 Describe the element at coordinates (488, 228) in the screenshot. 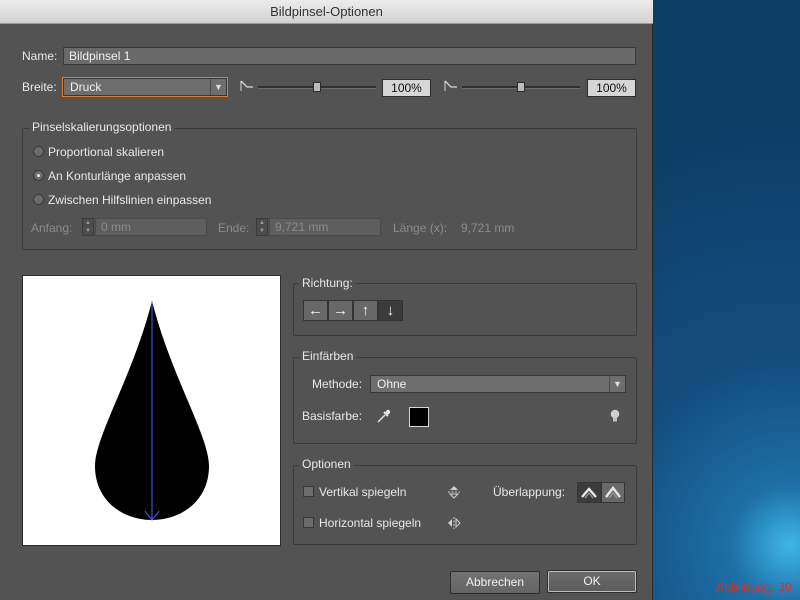

I see `length-value: 9,721 mm` at that location.